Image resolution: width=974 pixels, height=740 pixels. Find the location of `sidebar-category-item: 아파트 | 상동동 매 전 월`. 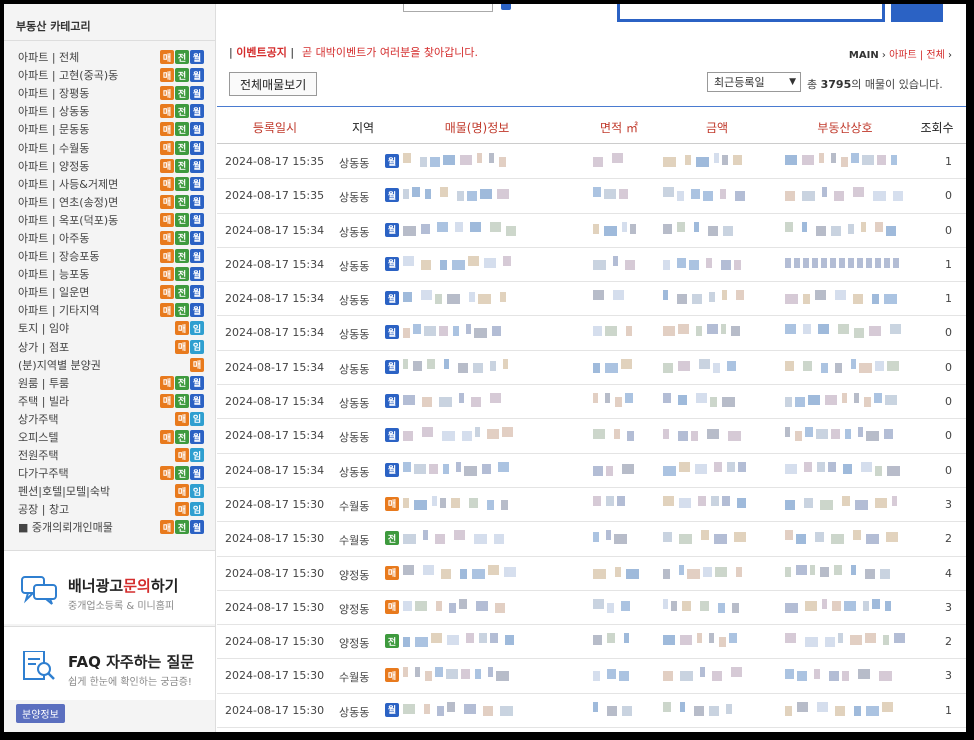

sidebar-category-item: 아파트 | 상동동 매 전 월 is located at coordinates (111, 111).